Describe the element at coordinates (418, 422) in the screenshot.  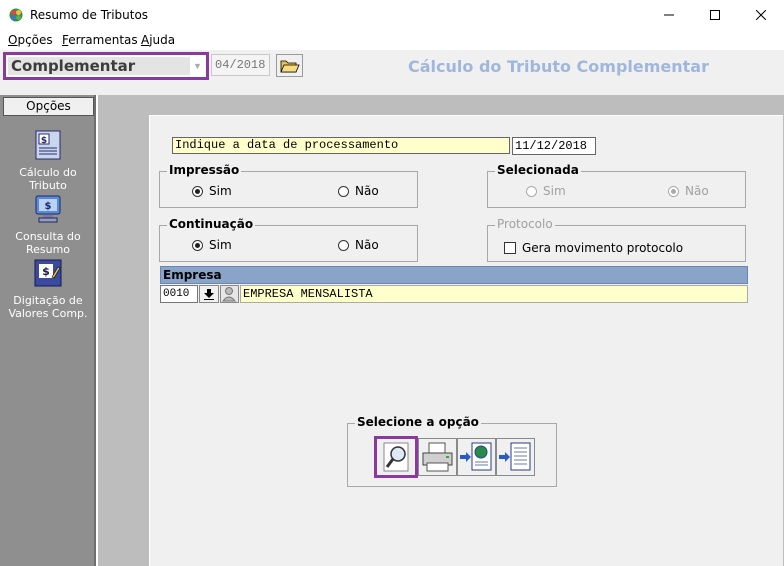
I see `options-title: Selecione a opção` at that location.